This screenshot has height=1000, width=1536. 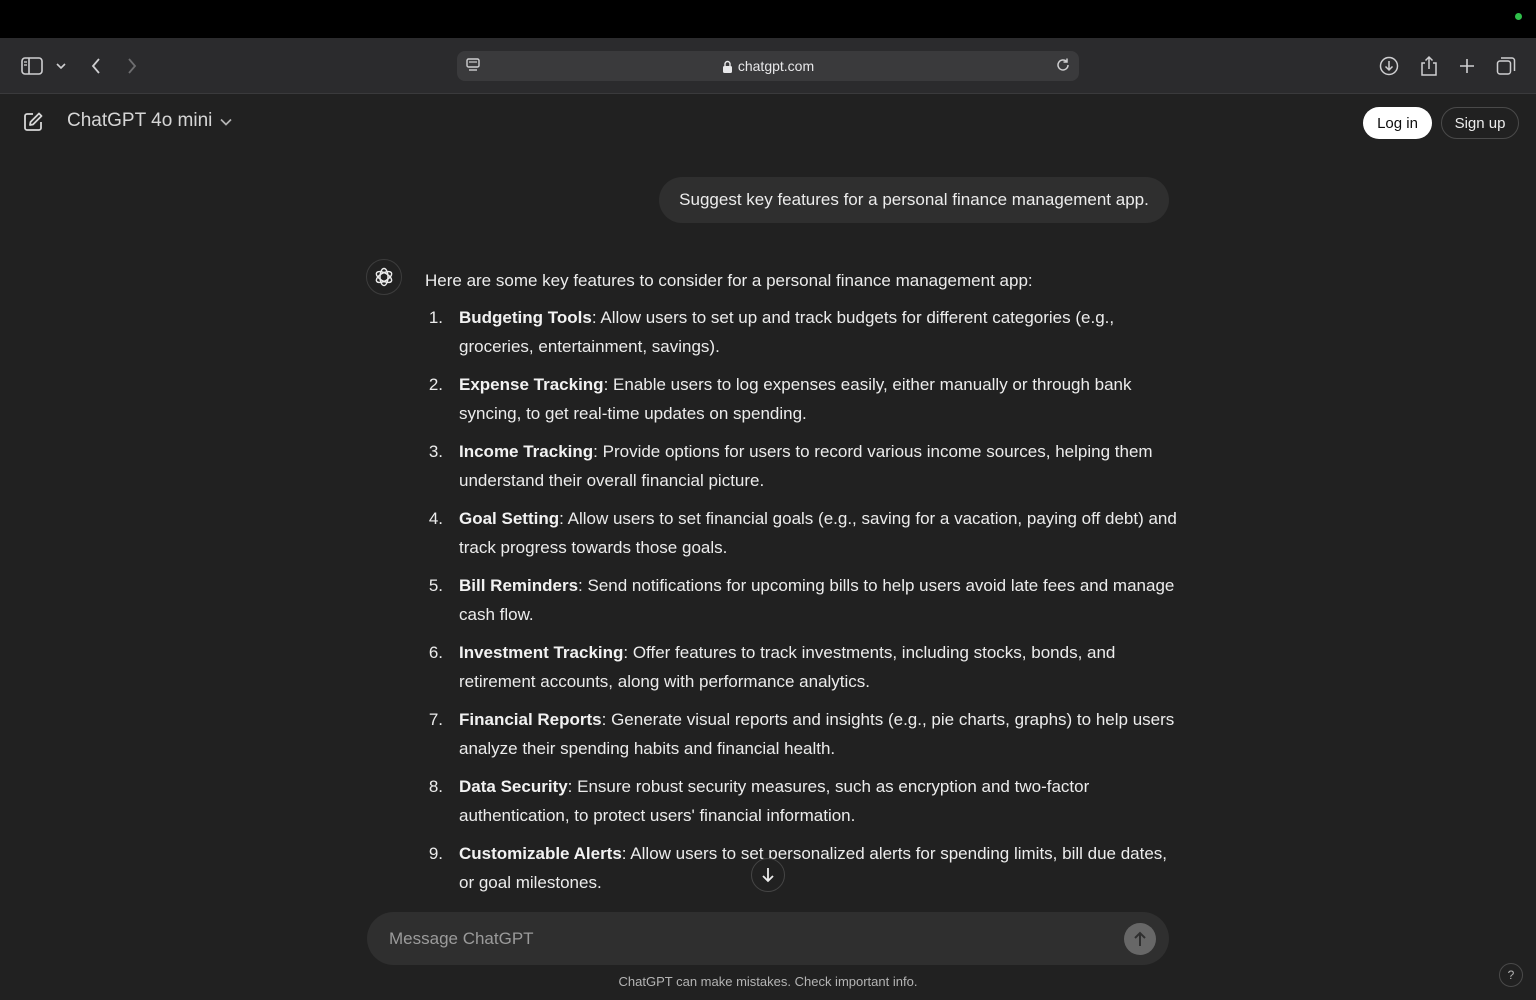 I want to click on status-dot, so click(x=1518, y=16).